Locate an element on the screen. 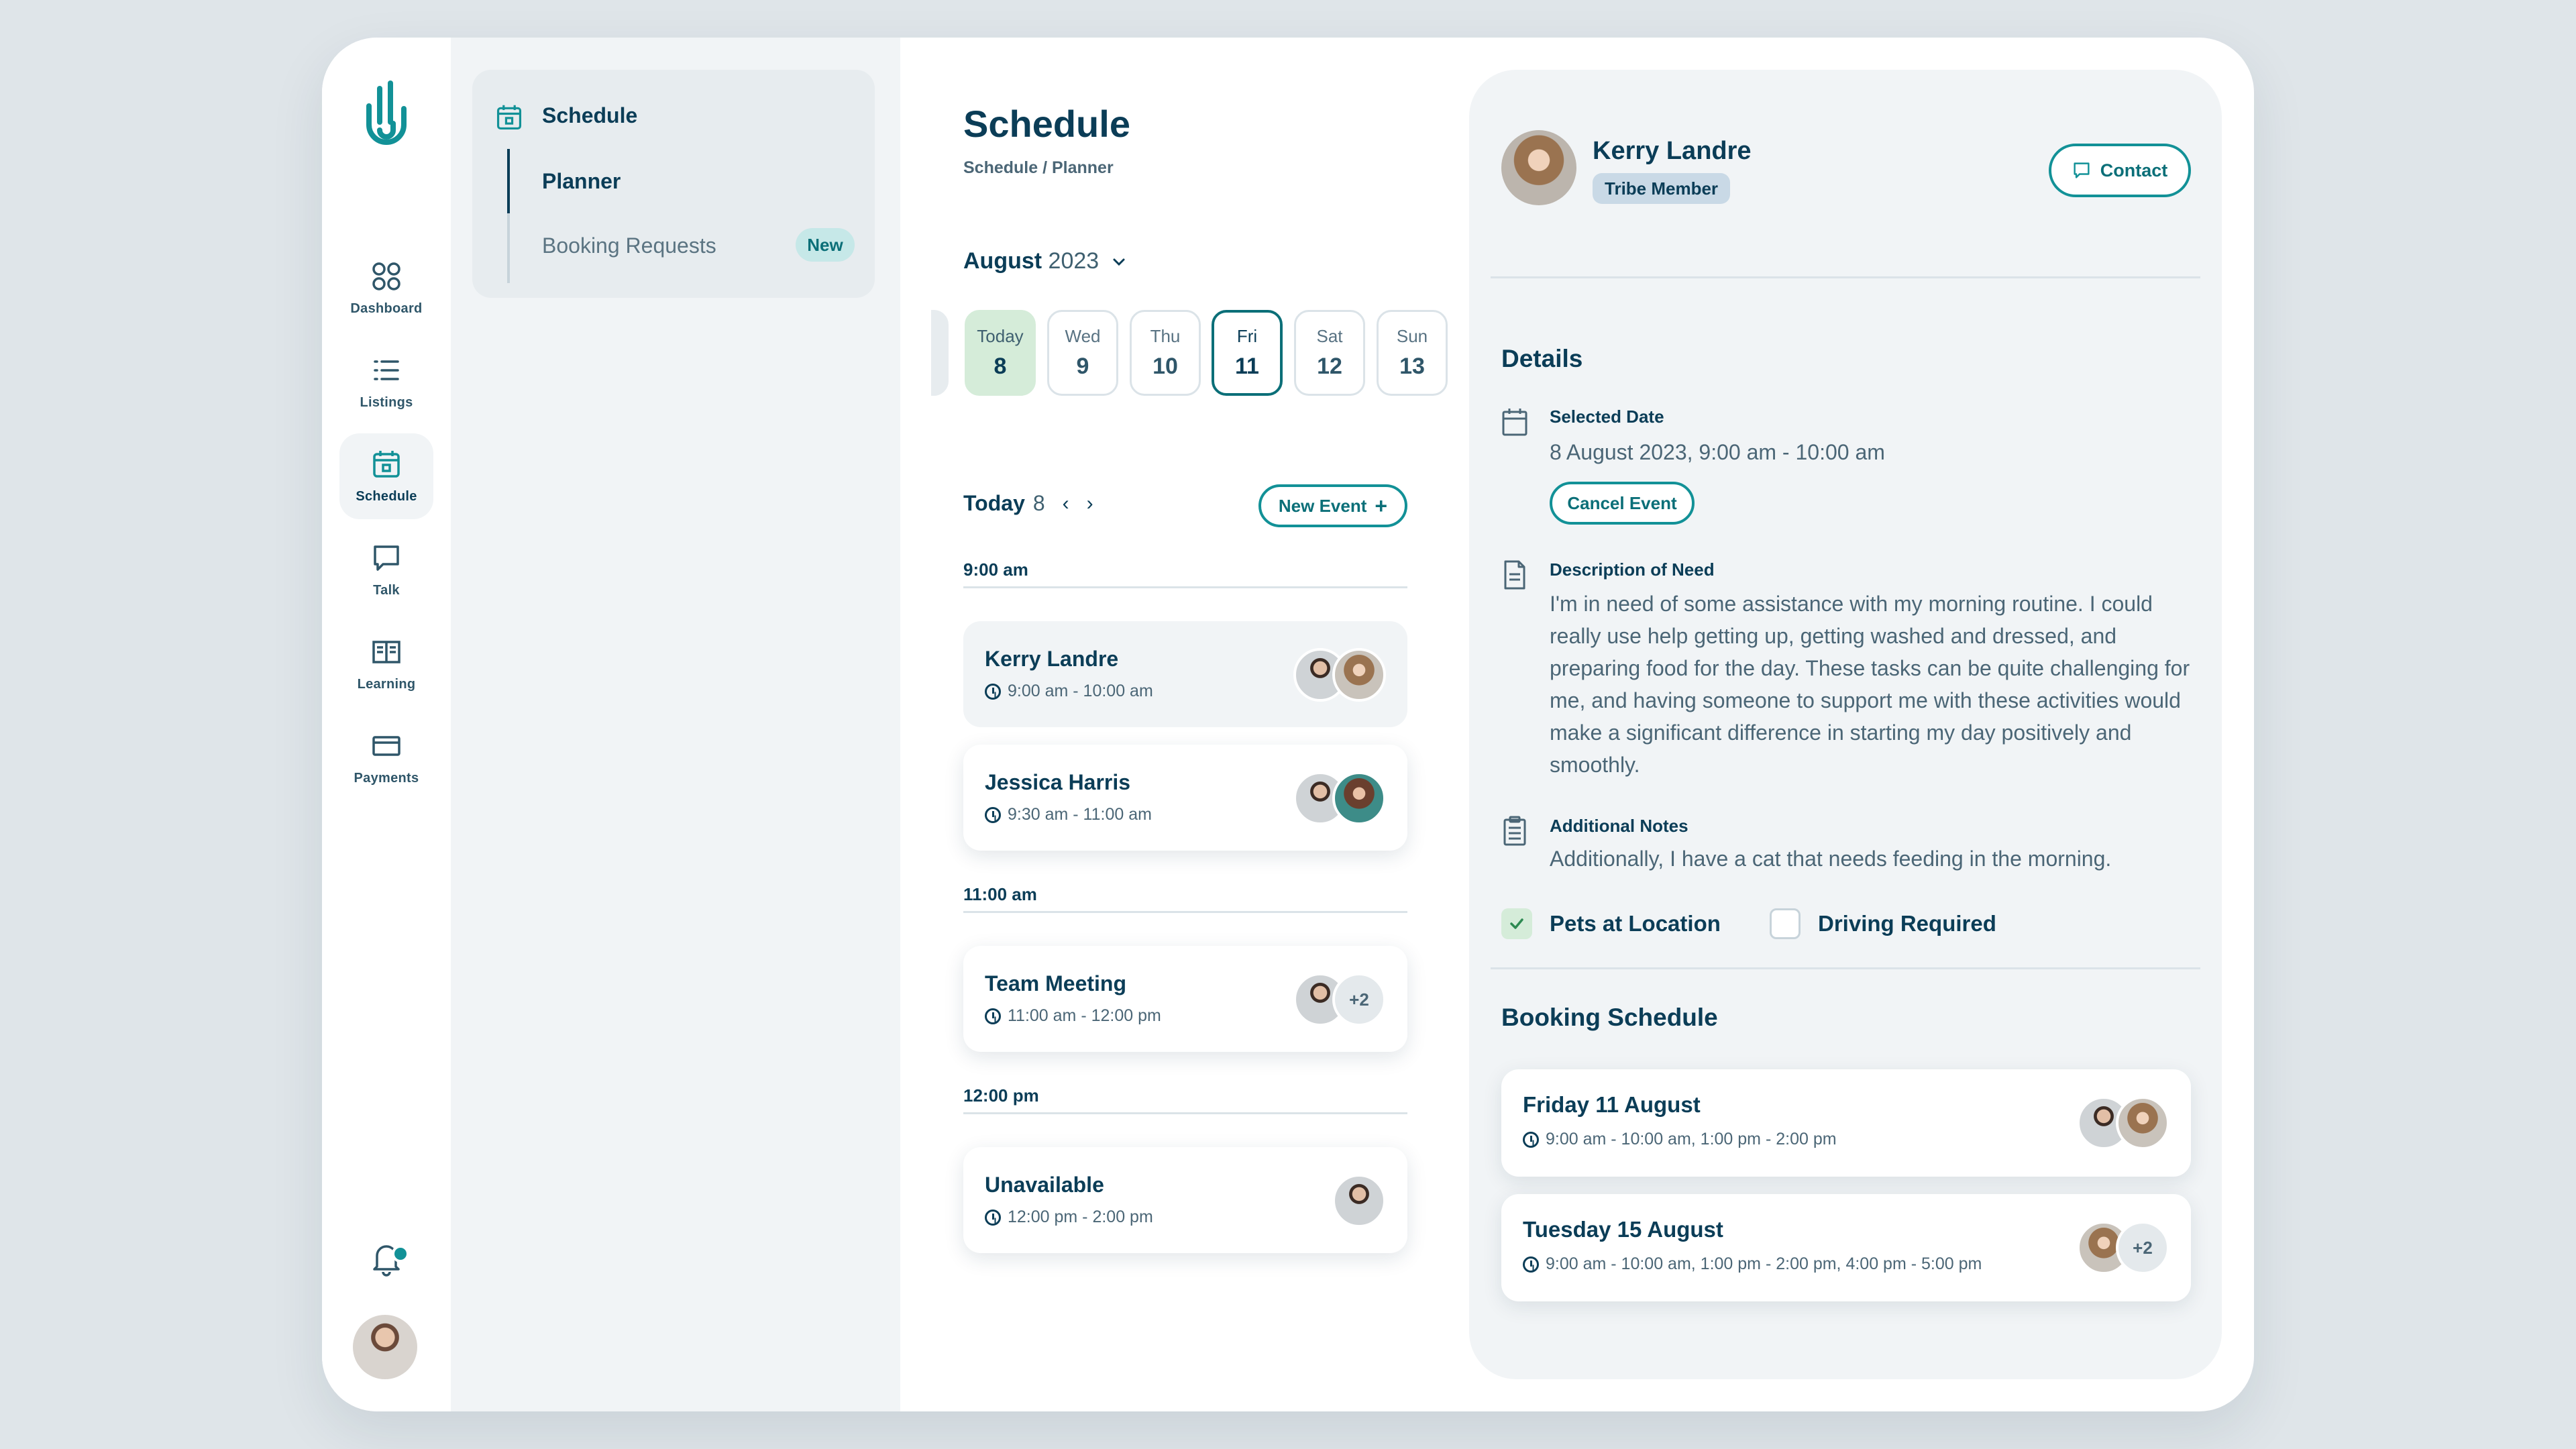 The width and height of the screenshot is (2576, 1449). check-icon is located at coordinates (1516, 923).